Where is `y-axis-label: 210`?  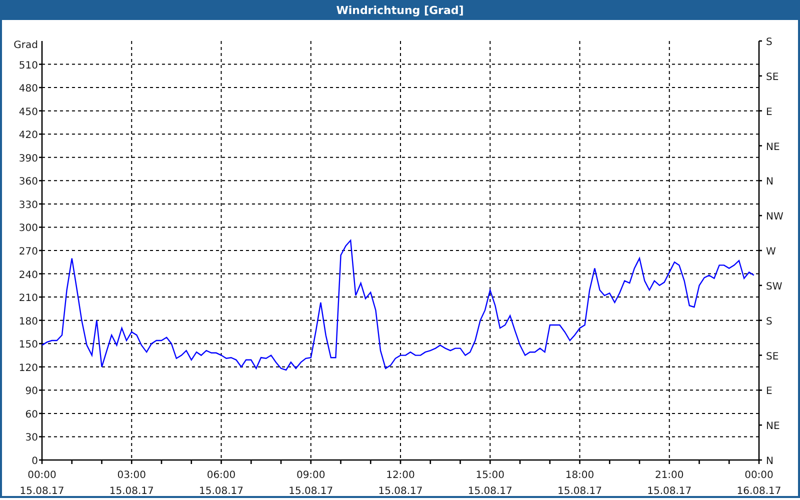 y-axis-label: 210 is located at coordinates (28, 298).